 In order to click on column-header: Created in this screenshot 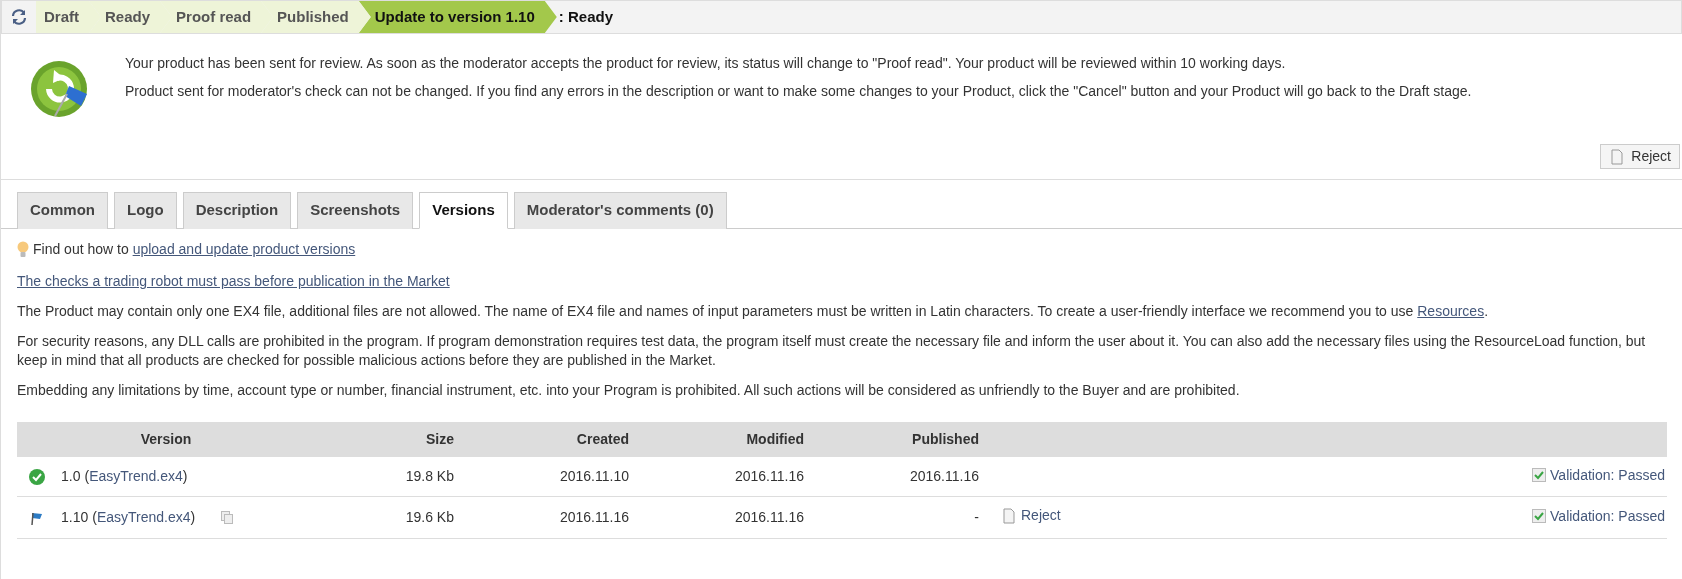, I will do `click(541, 439)`.